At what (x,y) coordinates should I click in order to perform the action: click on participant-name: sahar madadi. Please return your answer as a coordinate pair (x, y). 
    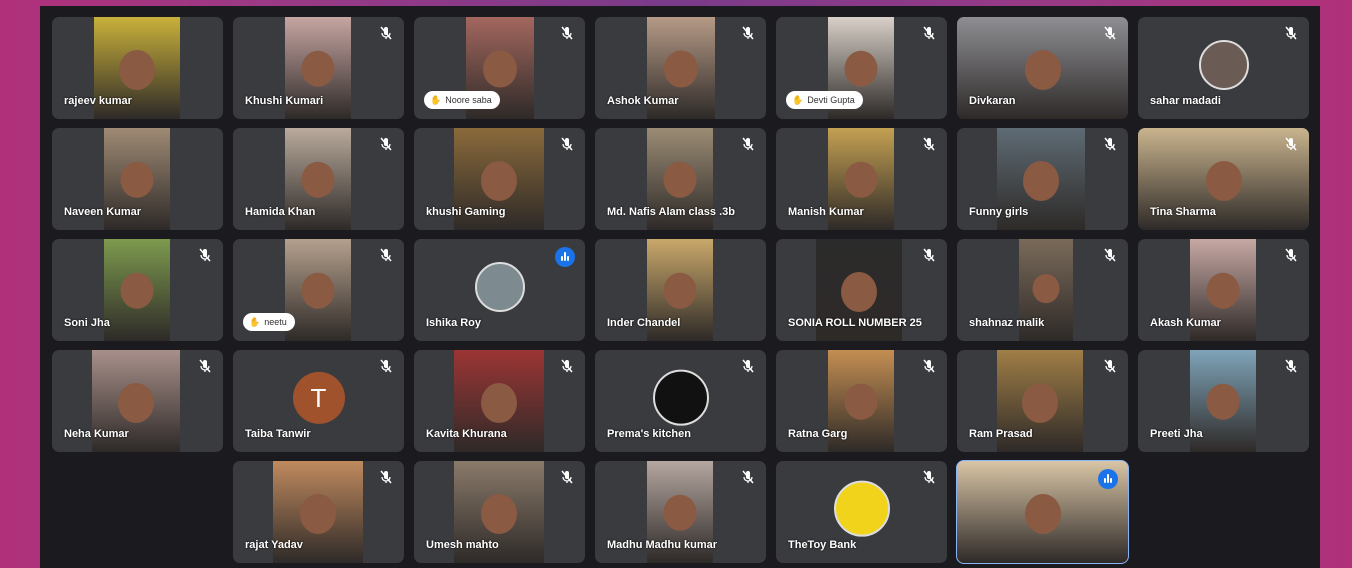
    Looking at the image, I should click on (1185, 101).